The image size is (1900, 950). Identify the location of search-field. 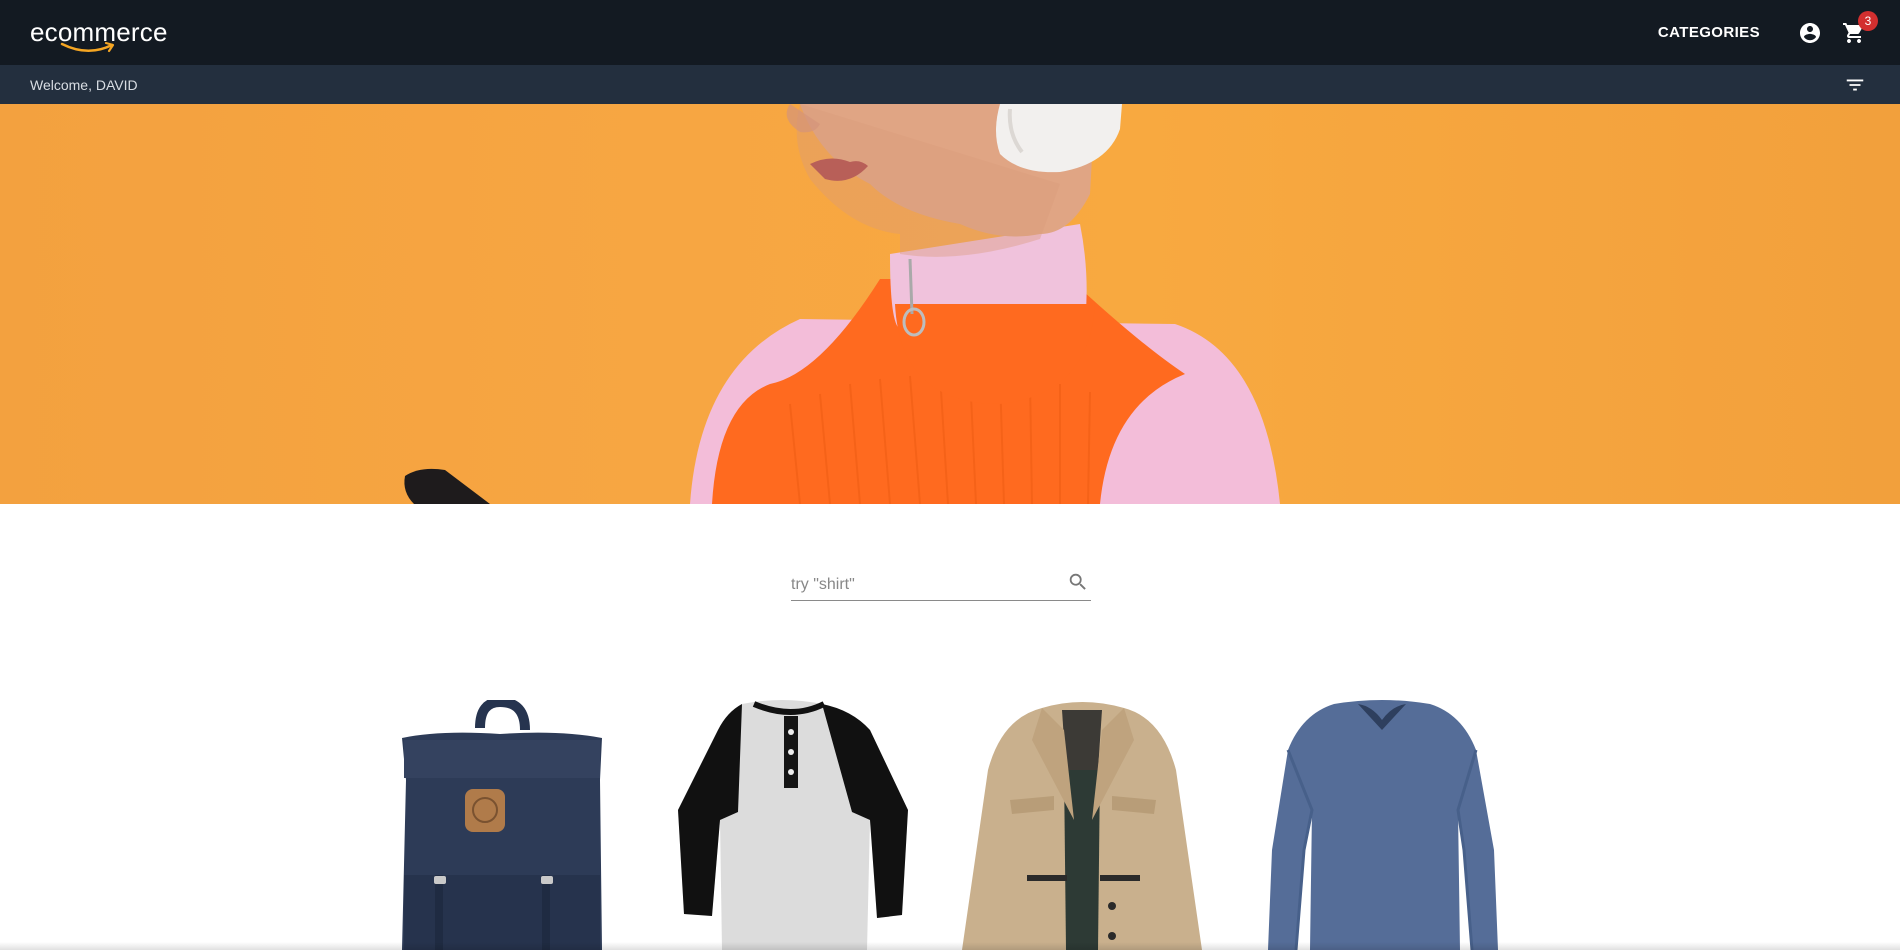
(941, 585).